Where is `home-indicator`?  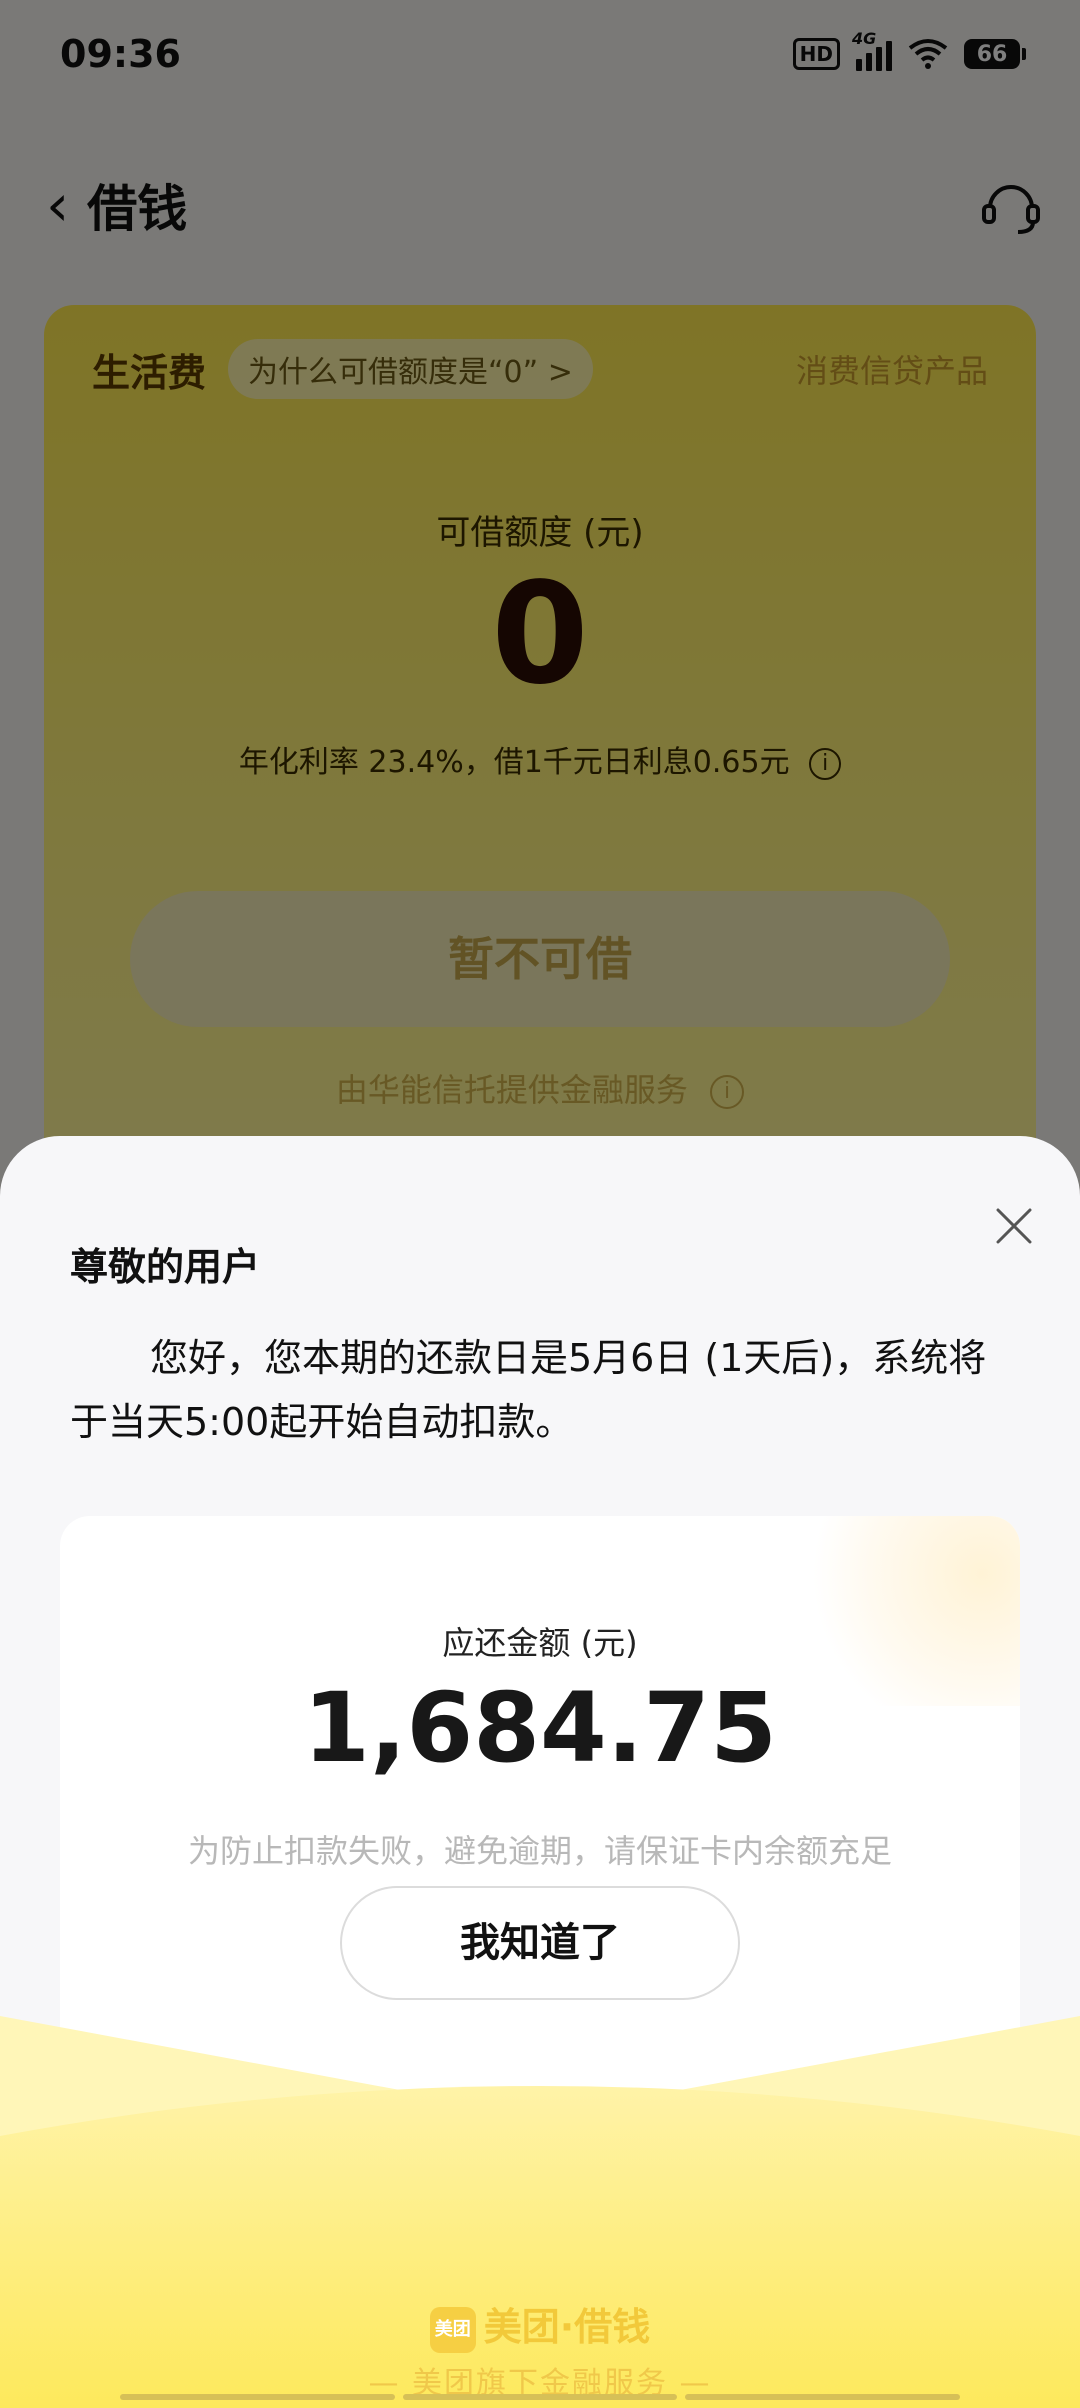
home-indicator is located at coordinates (540, 2397).